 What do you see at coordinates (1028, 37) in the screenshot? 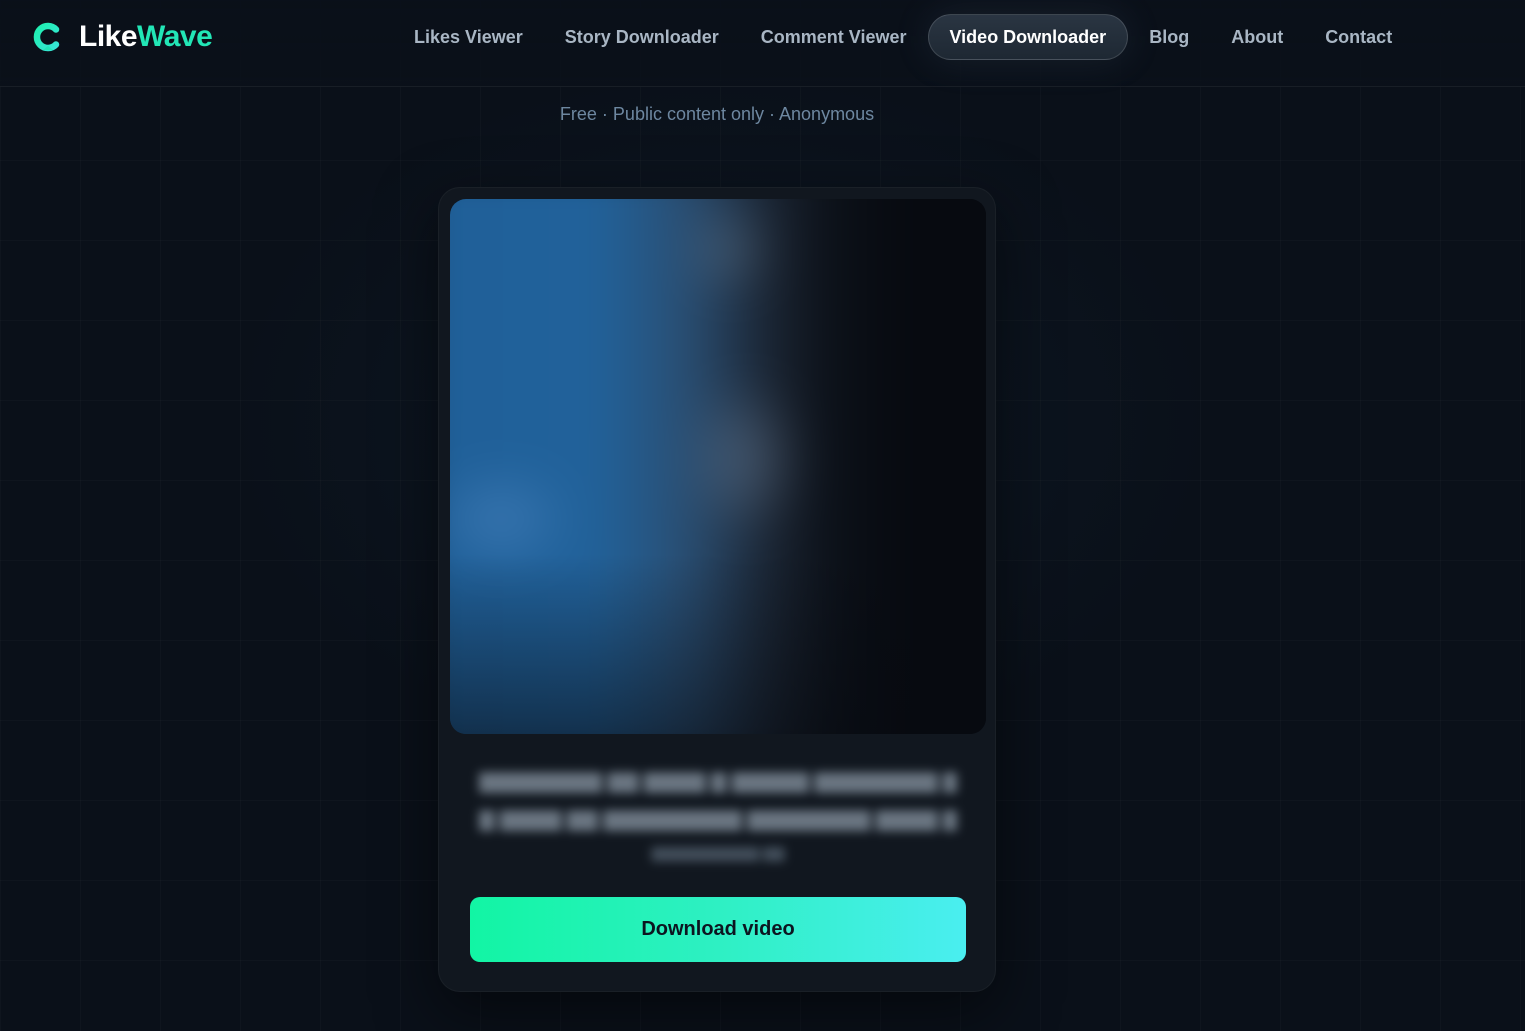
I see `nav-item-video-downloader: Video Downloader` at bounding box center [1028, 37].